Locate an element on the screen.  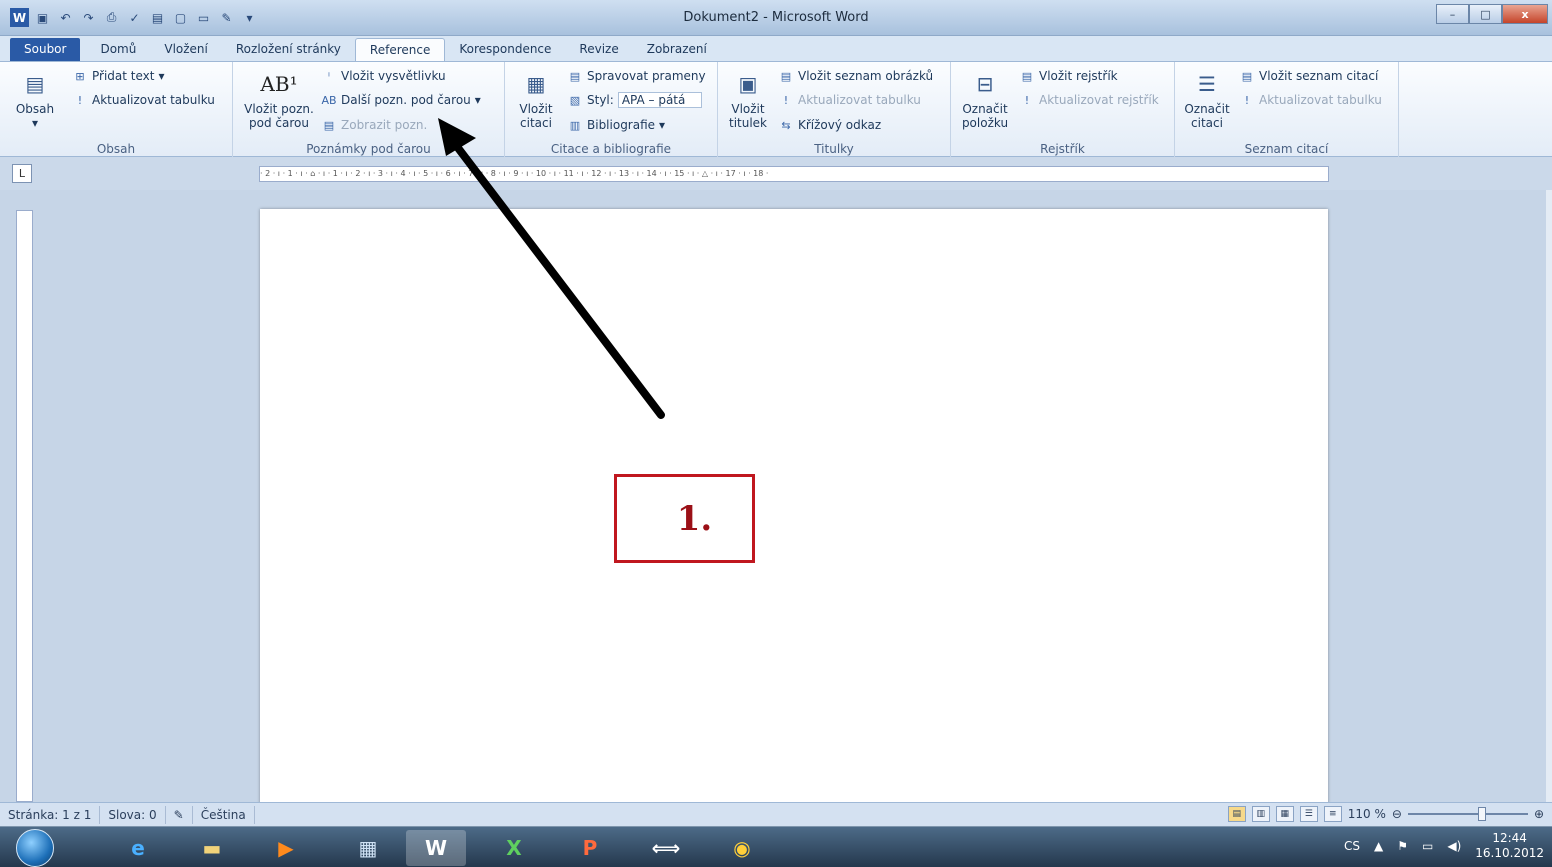
word-count: Slova: 0 is located at coordinates (133, 814).